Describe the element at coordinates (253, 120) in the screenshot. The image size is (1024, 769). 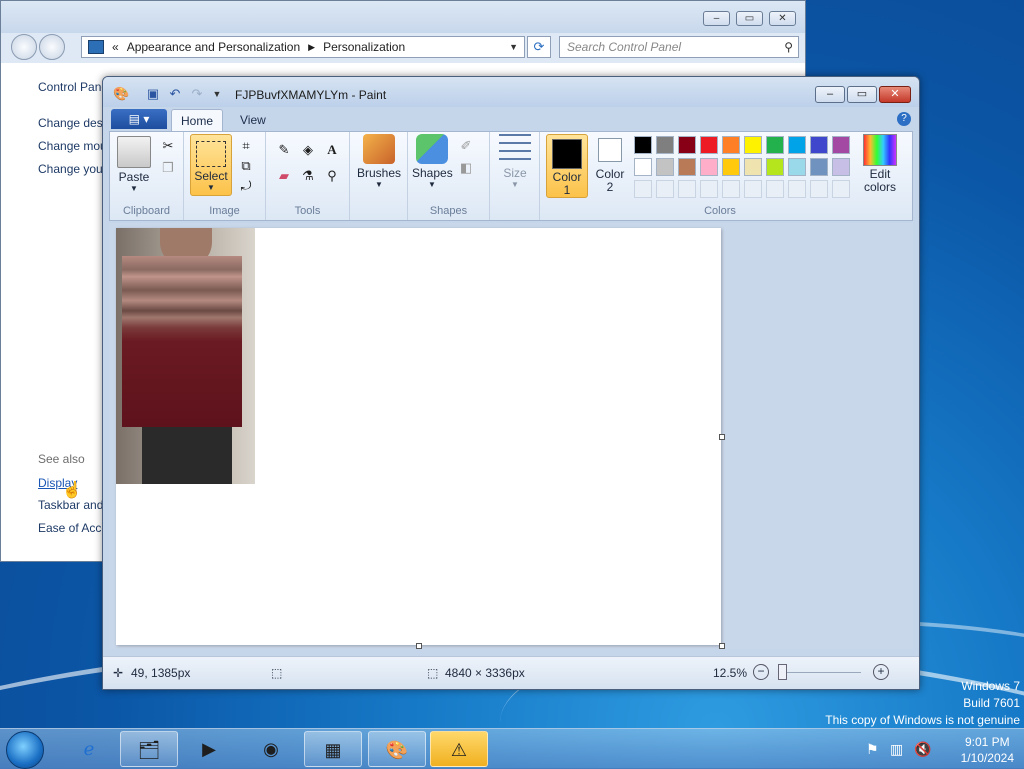
I see `tab-view: View` at that location.